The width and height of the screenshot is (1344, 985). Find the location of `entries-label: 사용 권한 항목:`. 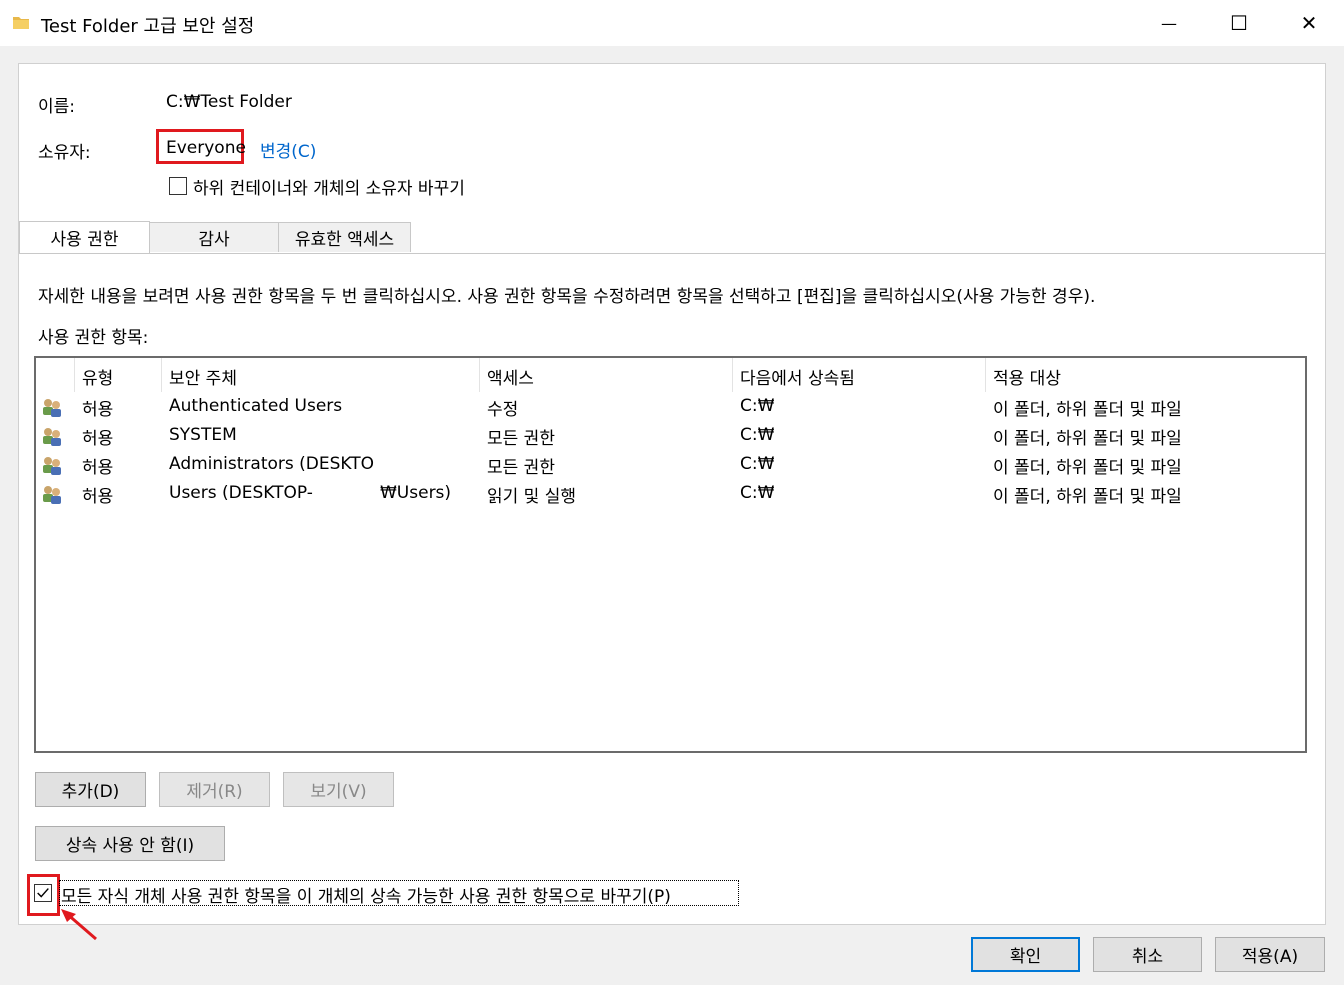

entries-label: 사용 권한 항목: is located at coordinates (93, 338).